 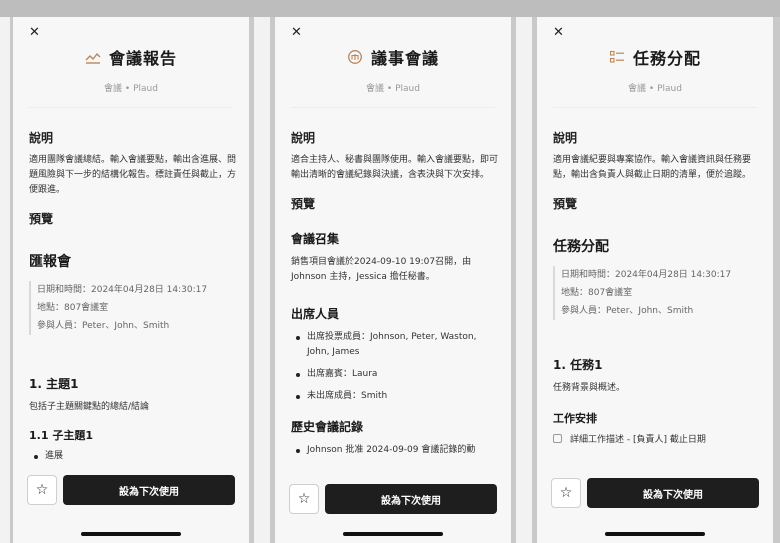 What do you see at coordinates (578, 365) in the screenshot?
I see `preview-h2: 1. 任務1` at bounding box center [578, 365].